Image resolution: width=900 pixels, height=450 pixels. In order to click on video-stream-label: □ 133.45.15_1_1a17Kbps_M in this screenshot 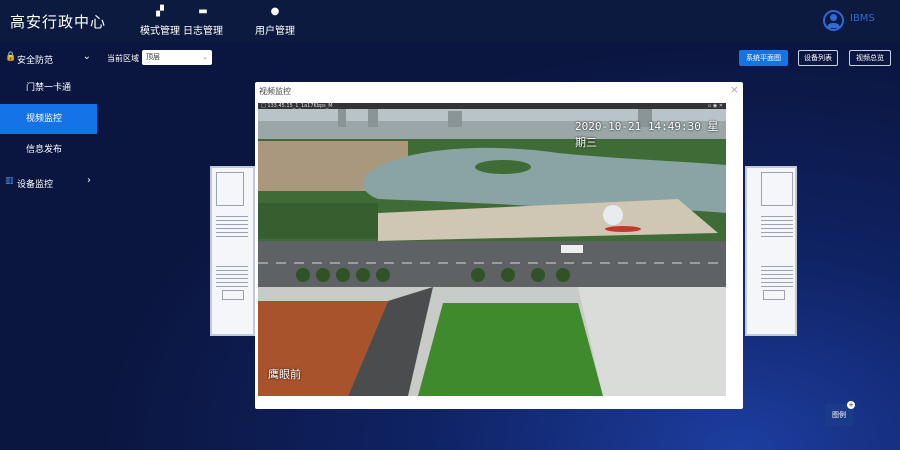, I will do `click(297, 106)`.